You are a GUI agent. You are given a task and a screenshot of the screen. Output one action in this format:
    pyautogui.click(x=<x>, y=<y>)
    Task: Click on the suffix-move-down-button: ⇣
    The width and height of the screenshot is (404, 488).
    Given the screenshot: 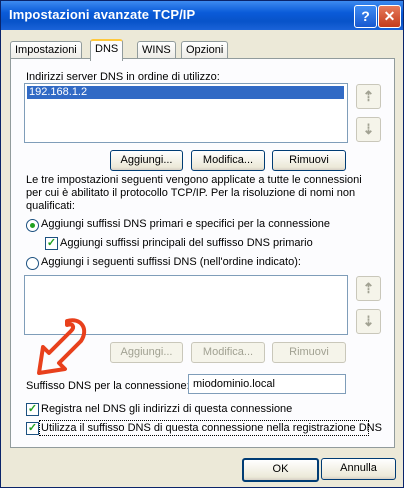 What is the action you would take?
    pyautogui.click(x=368, y=321)
    